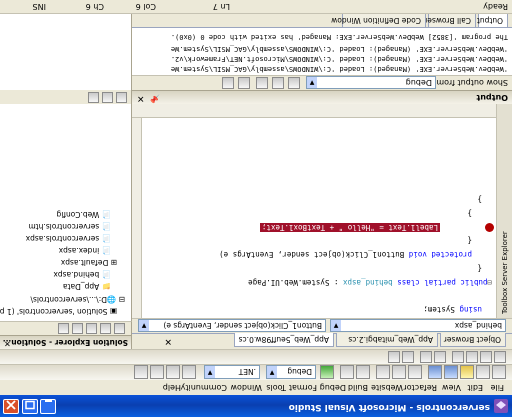 Image resolution: width=512 pixels, height=417 pixels. Describe the element at coordinates (479, 199) in the screenshot. I see `code-line-8: }` at that location.